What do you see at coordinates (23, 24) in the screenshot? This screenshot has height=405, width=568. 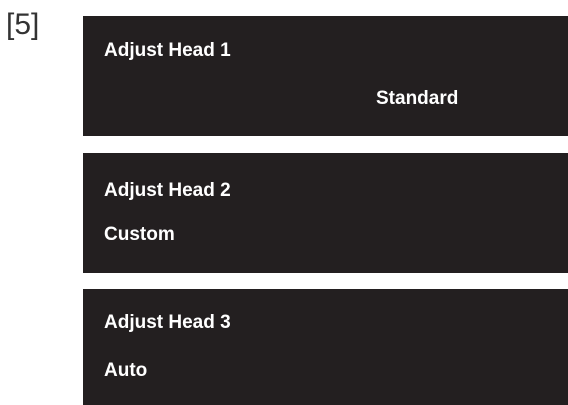 I see `step-number-label: [5]` at bounding box center [23, 24].